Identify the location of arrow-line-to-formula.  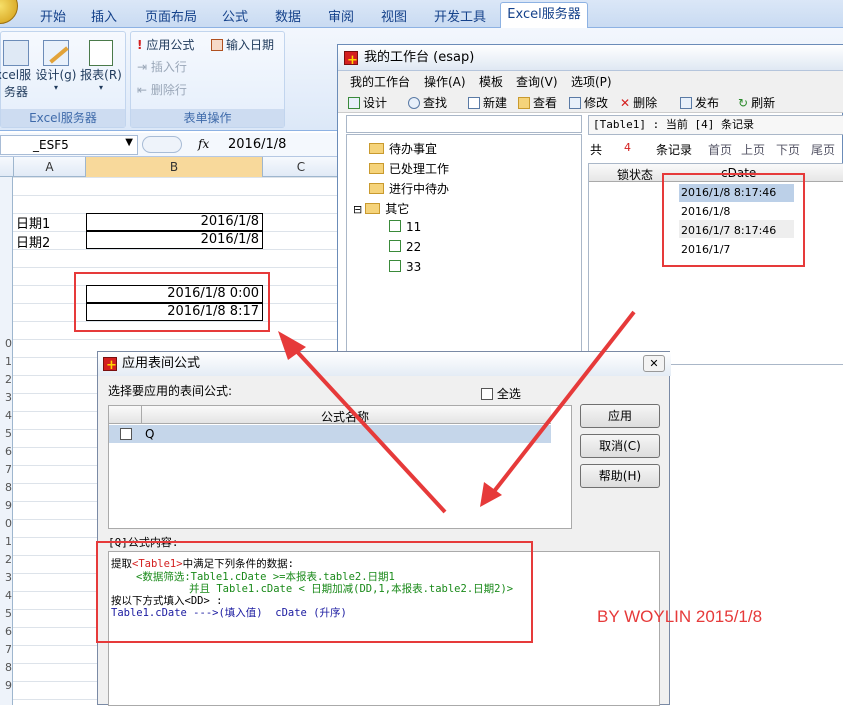
(563, 403).